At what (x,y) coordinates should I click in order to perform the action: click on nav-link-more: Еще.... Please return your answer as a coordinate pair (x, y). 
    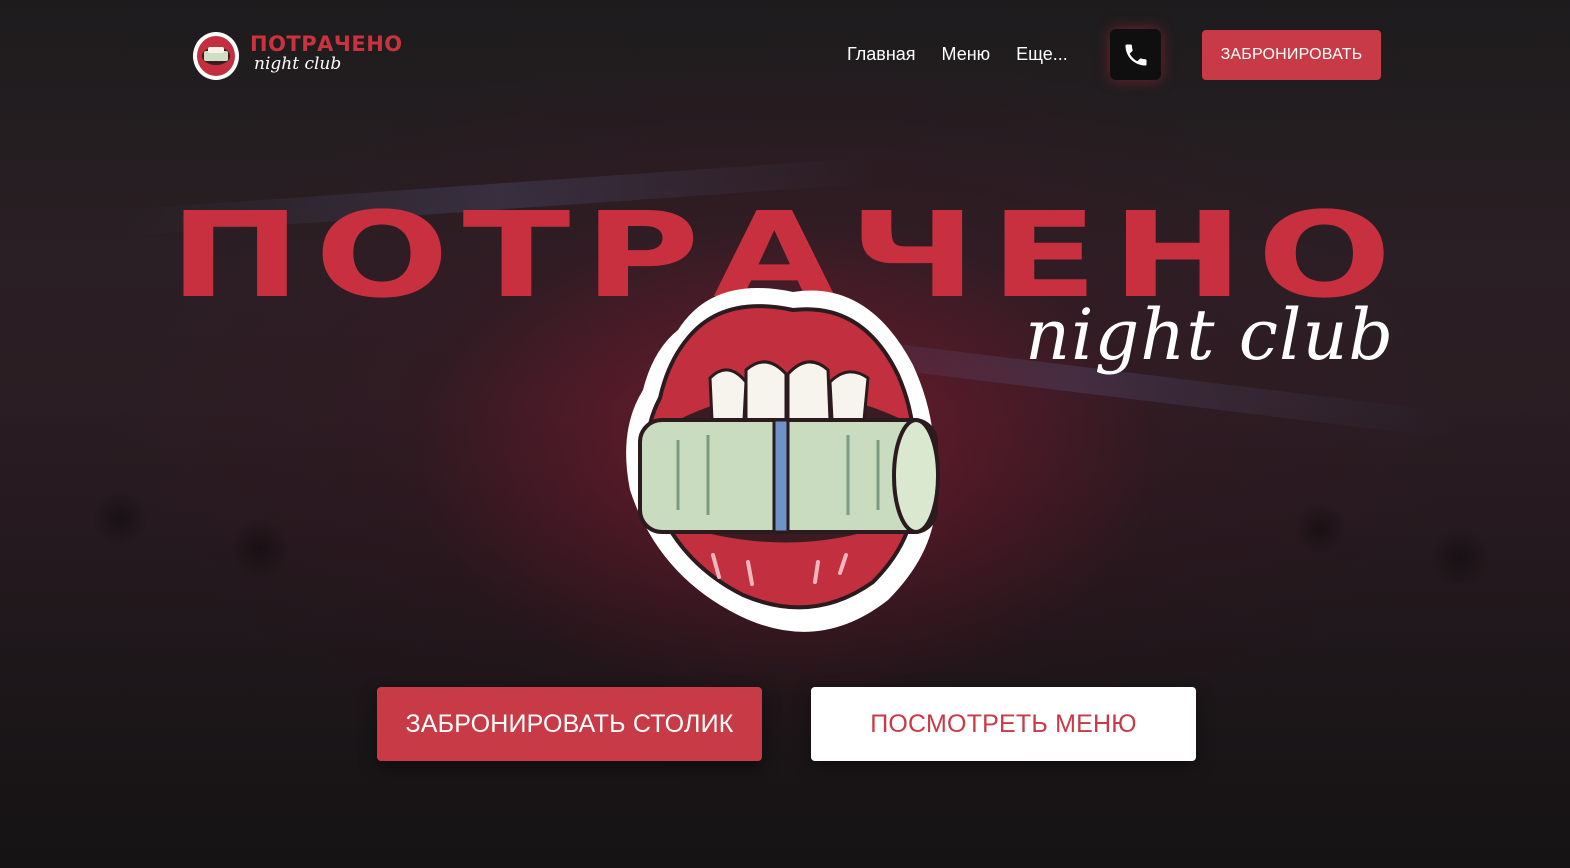
    Looking at the image, I should click on (1042, 54).